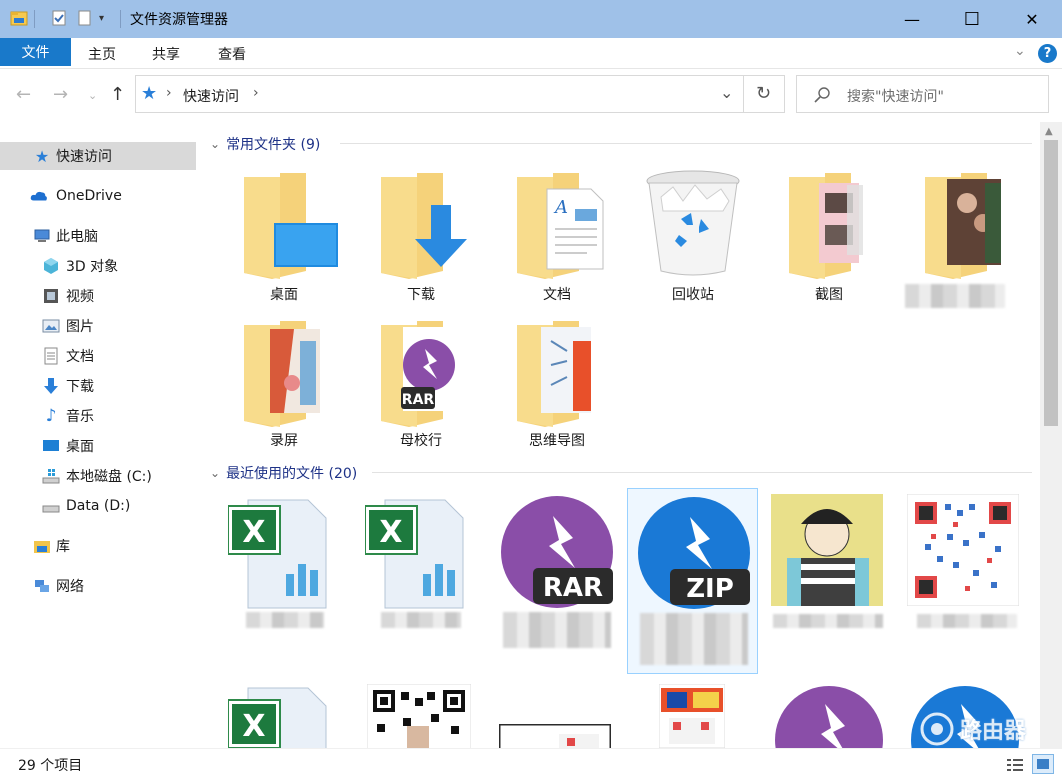 The height and width of the screenshot is (779, 1062). Describe the element at coordinates (98, 156) in the screenshot. I see `sidebar-item-quick-access: ★ 快速访问` at that location.